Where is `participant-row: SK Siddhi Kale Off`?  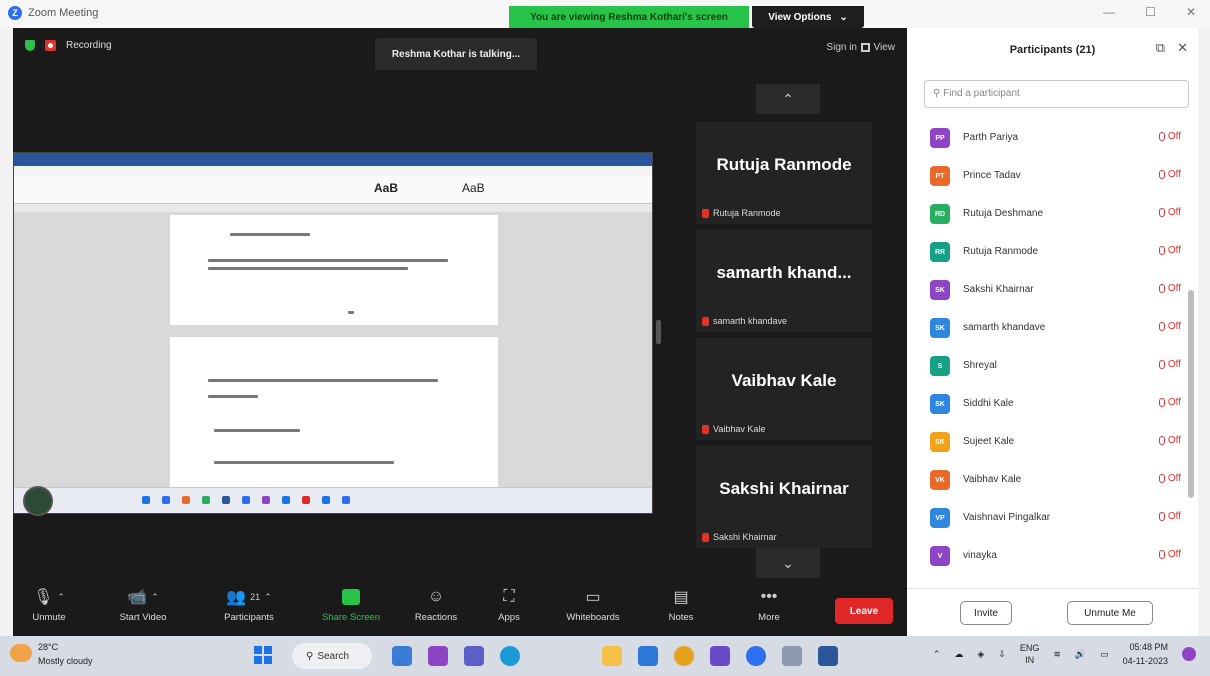
participant-row: SK Siddhi Kale Off is located at coordinates (1047, 405).